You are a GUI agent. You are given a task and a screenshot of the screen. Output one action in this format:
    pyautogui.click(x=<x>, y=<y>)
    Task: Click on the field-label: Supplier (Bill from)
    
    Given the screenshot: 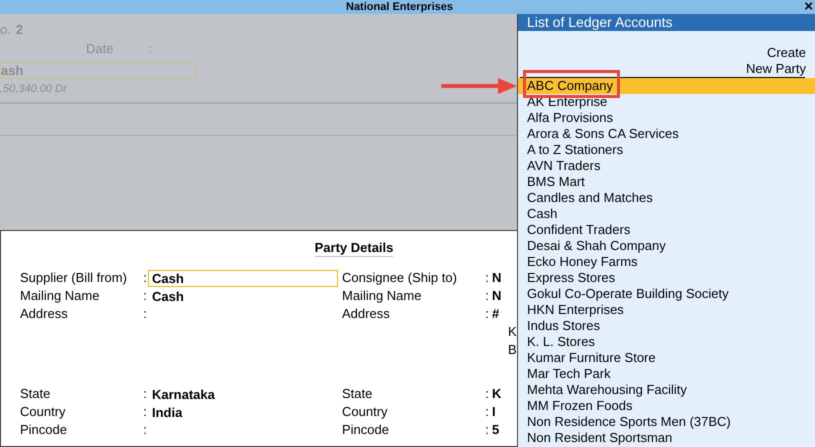 What is the action you would take?
    pyautogui.click(x=73, y=278)
    